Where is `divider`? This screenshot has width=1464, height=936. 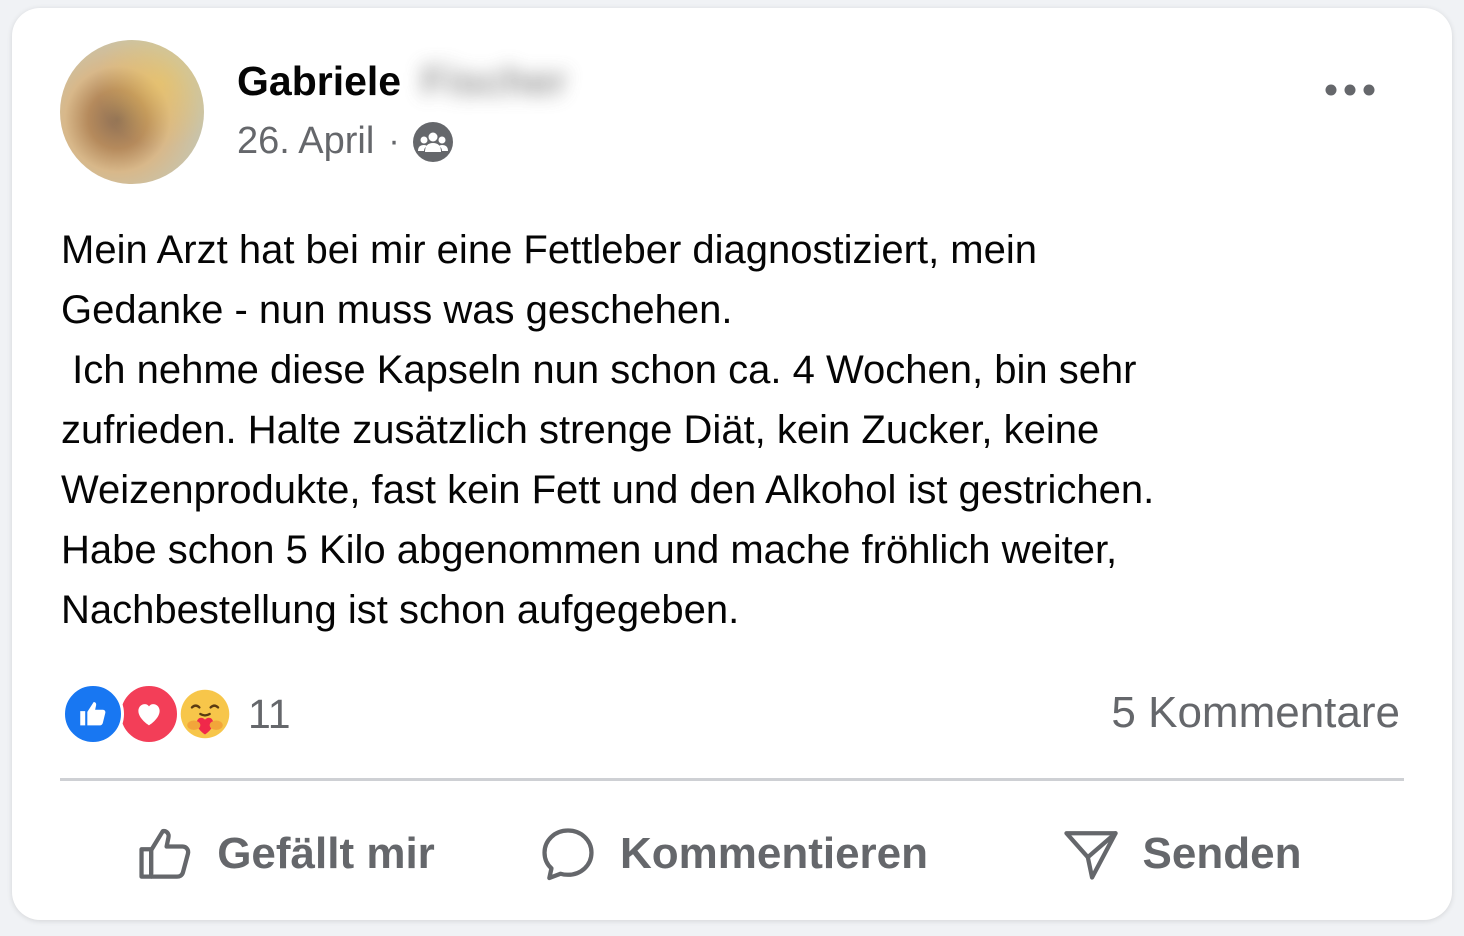 divider is located at coordinates (732, 779).